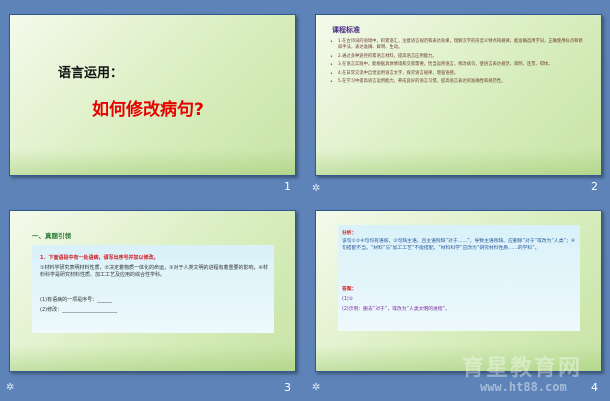  Describe the element at coordinates (51, 236) in the screenshot. I see `slide-3-heading: 一、真题引领` at that location.